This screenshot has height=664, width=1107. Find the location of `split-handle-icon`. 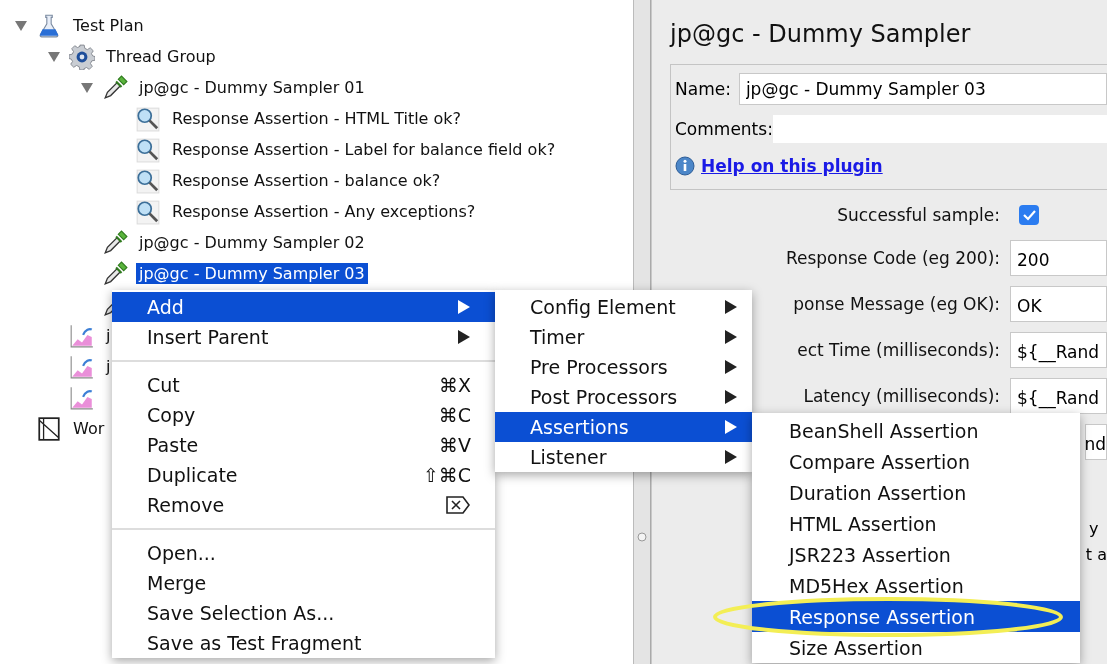

split-handle-icon is located at coordinates (642, 537).